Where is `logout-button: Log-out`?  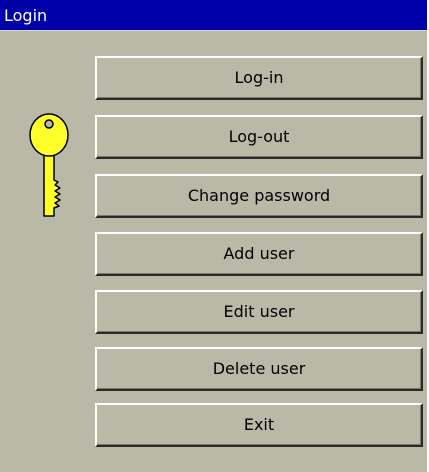
logout-button: Log-out is located at coordinates (259, 137).